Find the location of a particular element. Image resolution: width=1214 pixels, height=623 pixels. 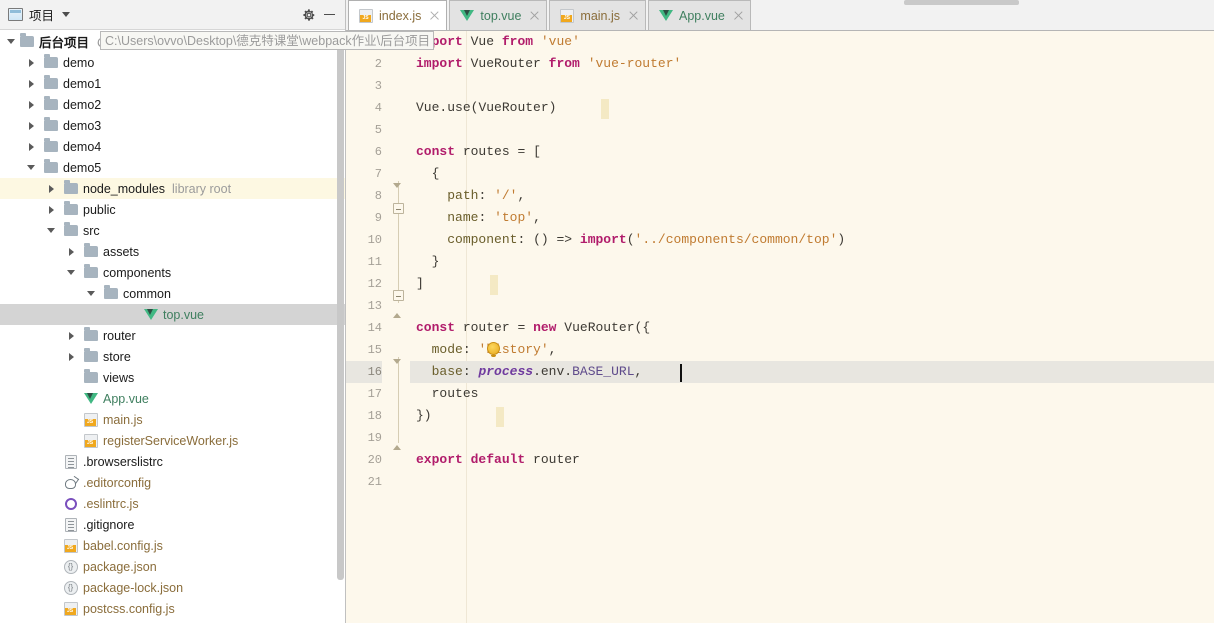

tree-item-label: node_modules is located at coordinates (124, 188).